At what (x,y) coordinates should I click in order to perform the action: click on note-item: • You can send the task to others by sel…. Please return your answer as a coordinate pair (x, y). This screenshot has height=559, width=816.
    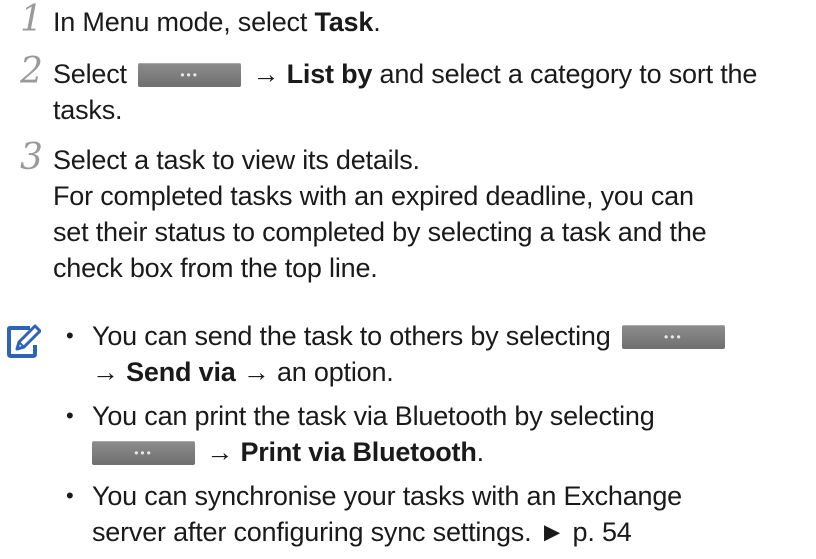
    Looking at the image, I should click on (438, 354).